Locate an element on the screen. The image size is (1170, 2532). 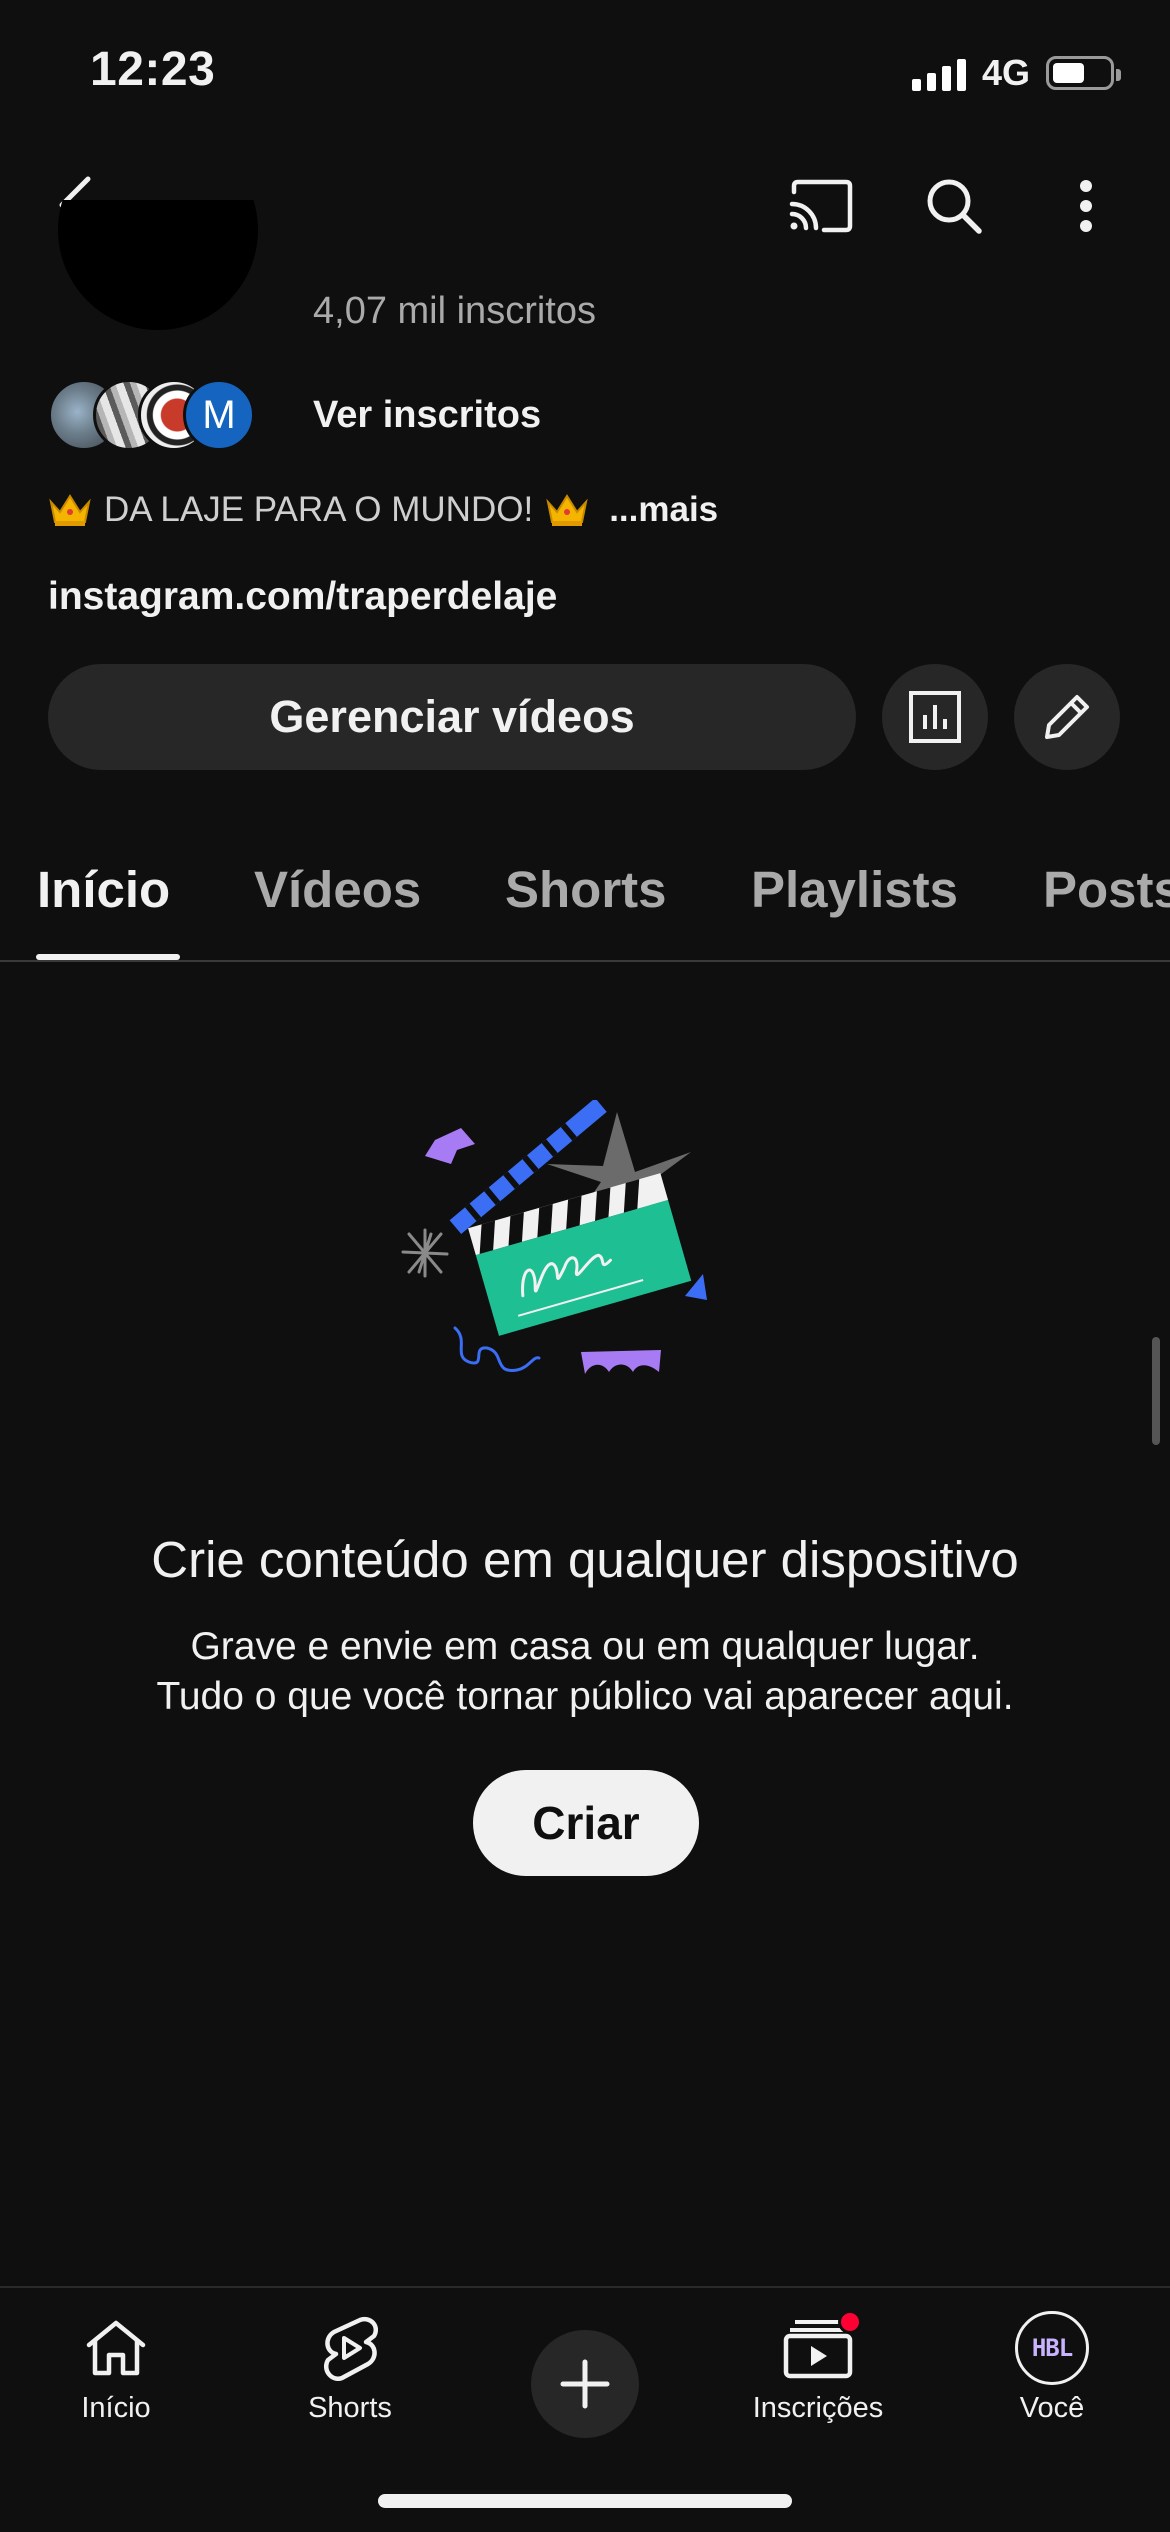
see-subscribers-row: M Ver inscritos is located at coordinates (294, 415).